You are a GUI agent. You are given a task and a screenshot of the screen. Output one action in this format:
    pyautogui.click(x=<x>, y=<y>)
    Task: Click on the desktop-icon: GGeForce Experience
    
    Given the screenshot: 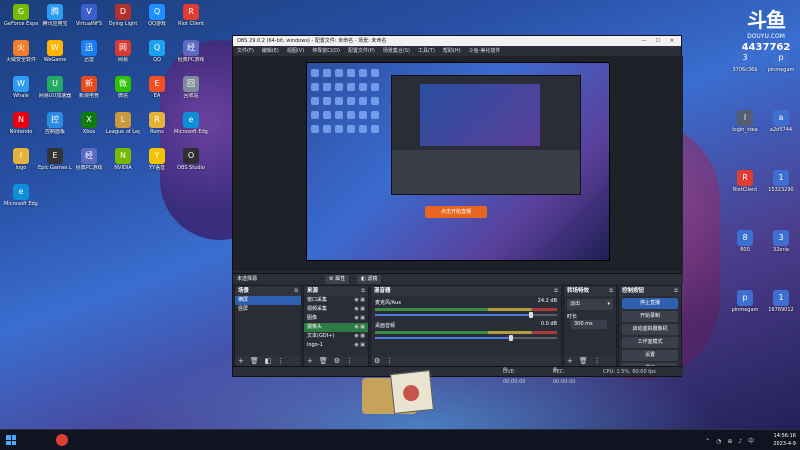 What is the action you would take?
    pyautogui.click(x=21, y=15)
    